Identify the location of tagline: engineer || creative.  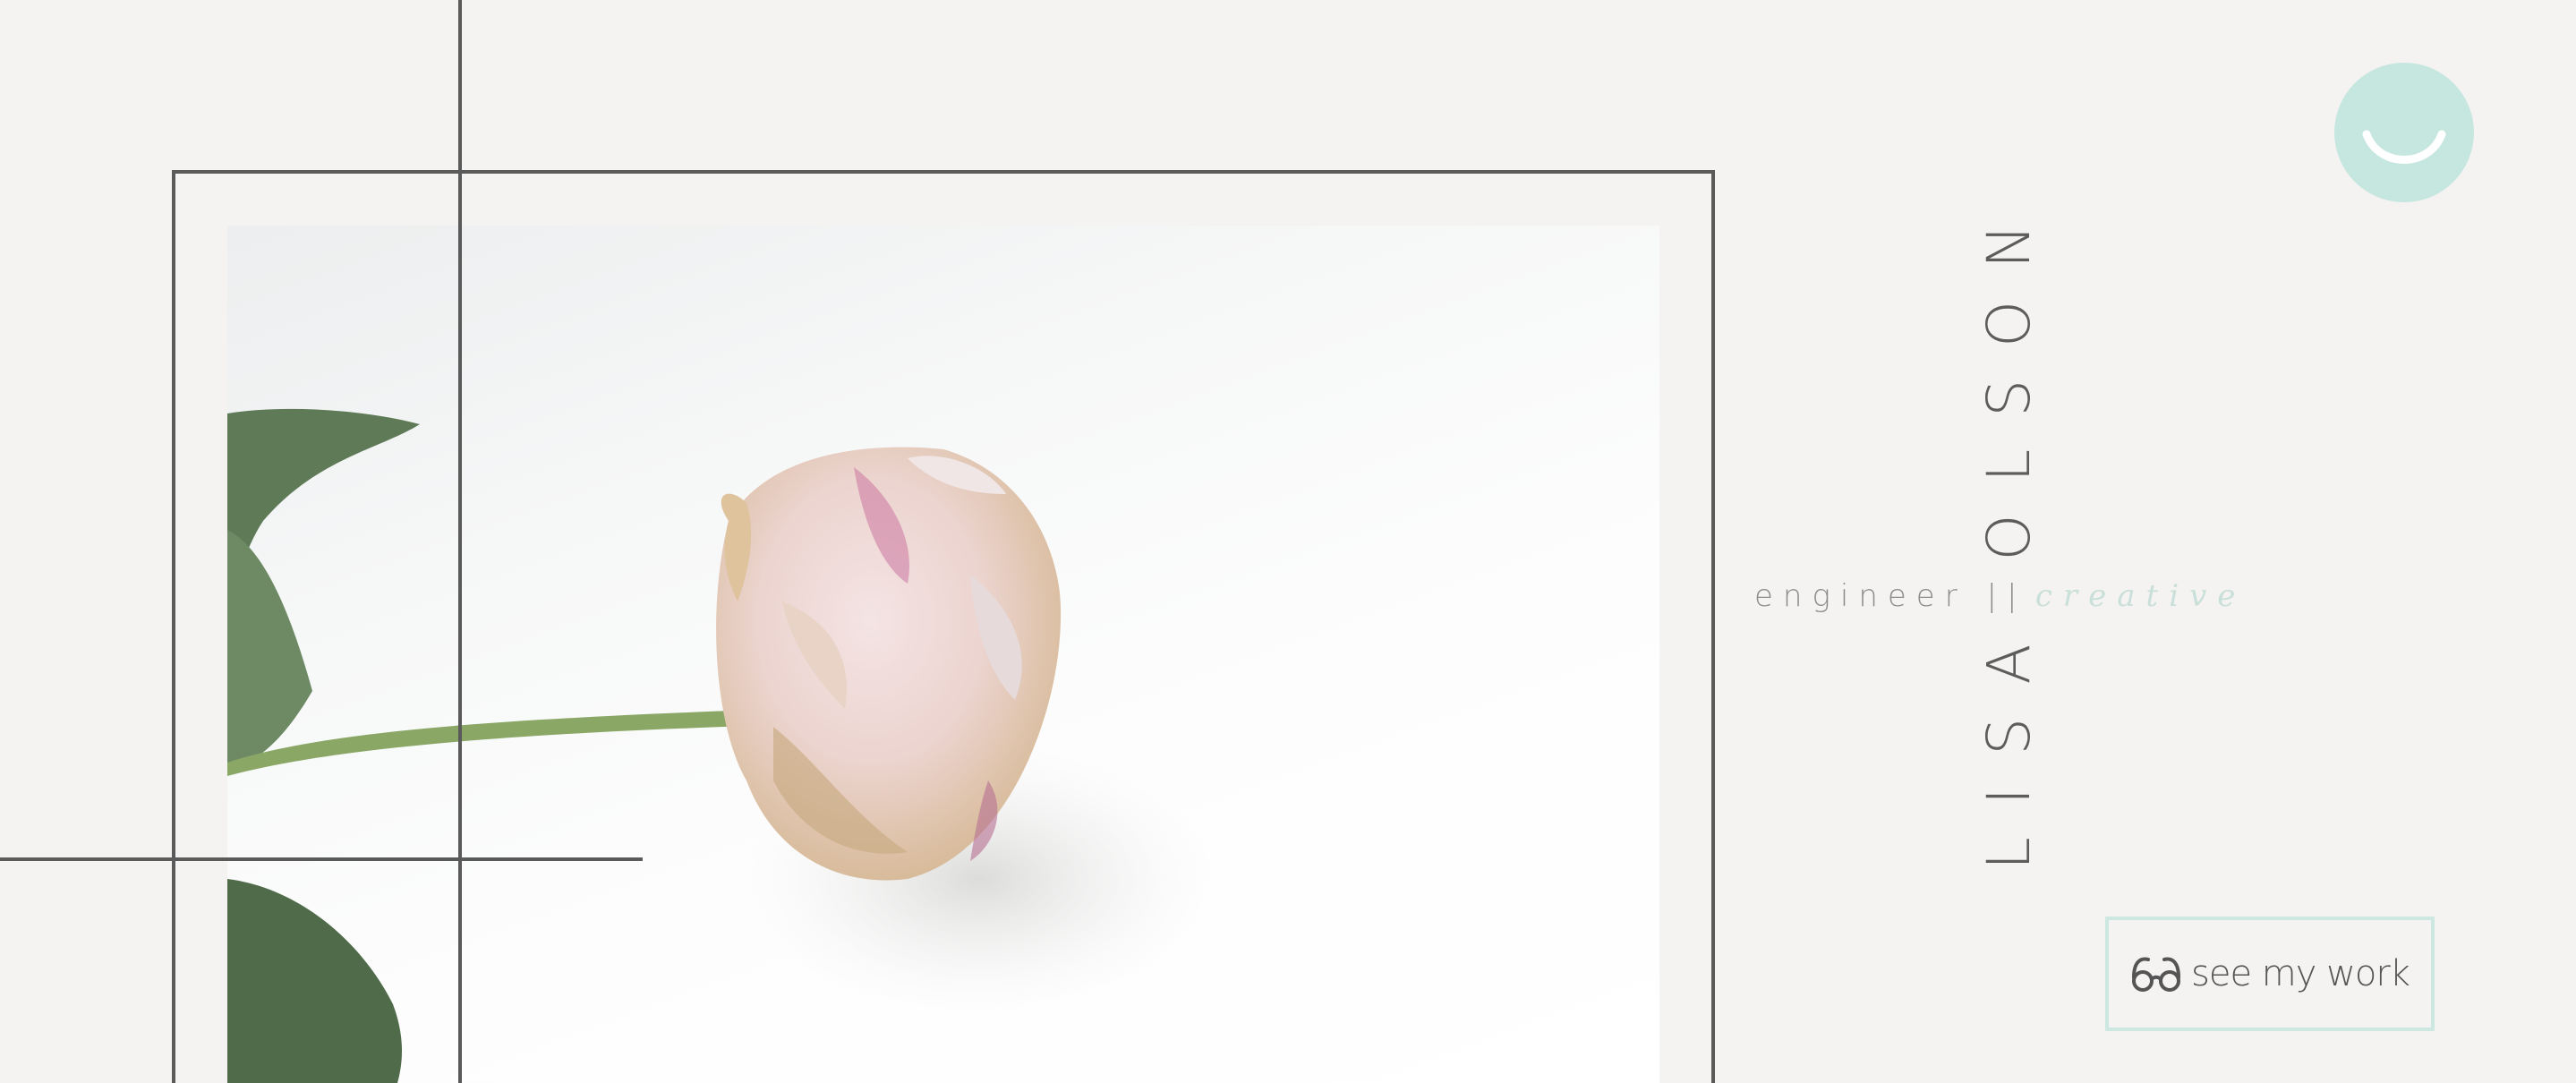
(2000, 596).